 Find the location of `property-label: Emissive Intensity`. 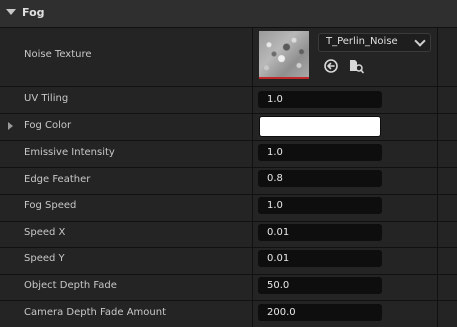

property-label: Emissive Intensity is located at coordinates (69, 152).